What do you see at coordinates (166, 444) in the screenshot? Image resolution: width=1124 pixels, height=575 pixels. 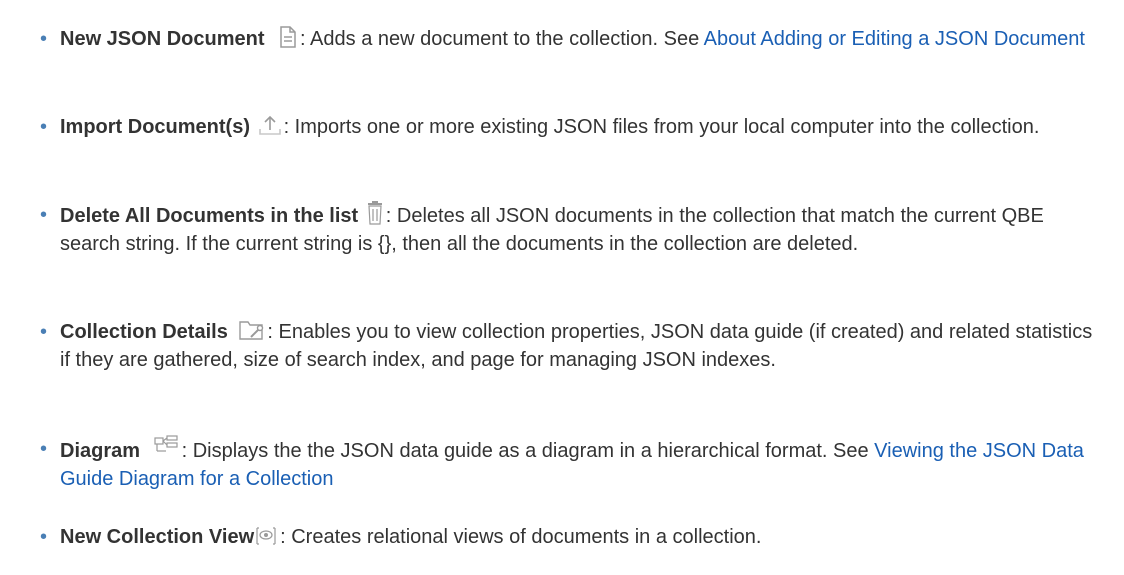 I see `diagram-icon` at bounding box center [166, 444].